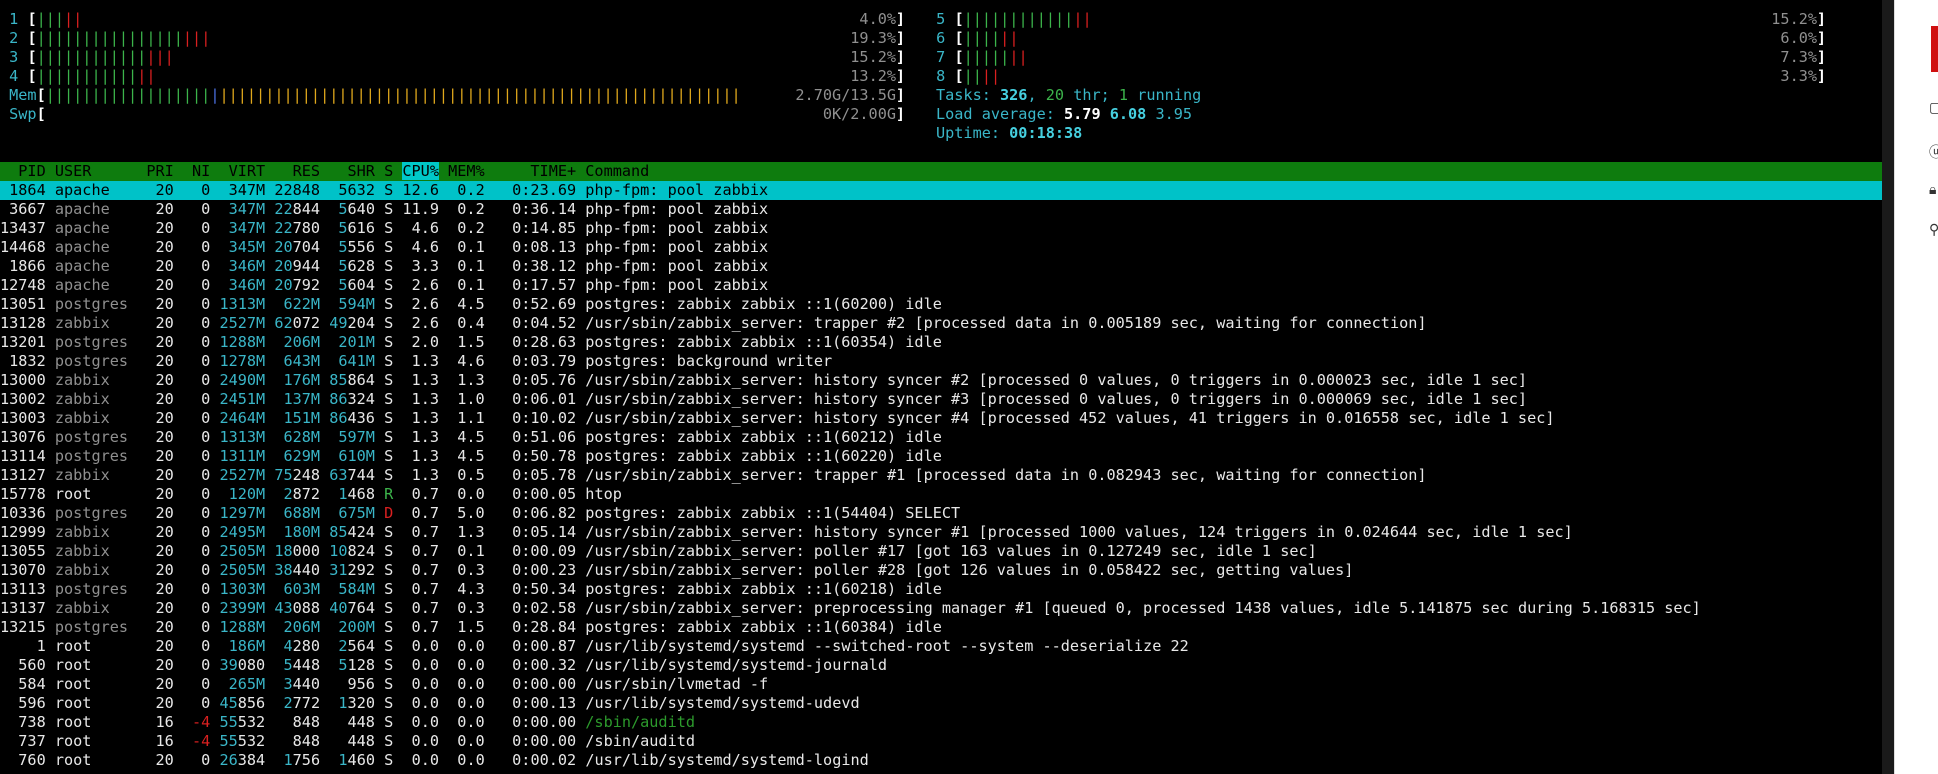 This screenshot has width=1938, height=774. Describe the element at coordinates (1934, 49) in the screenshot. I see `side-panel-red-tab` at that location.